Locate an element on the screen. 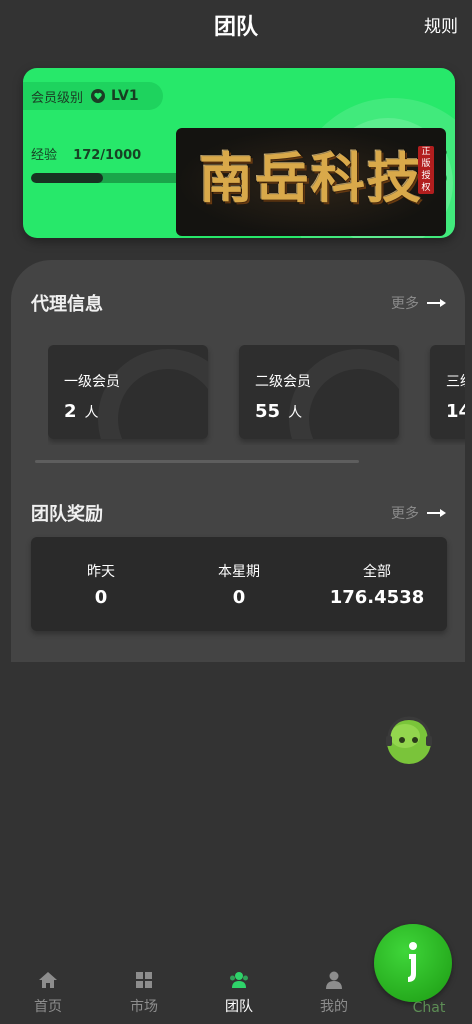 This screenshot has height=1024, width=472. agent-cards-scroller: 一级会员 2人 二级会员 55人 三级会员 14人 is located at coordinates (256, 395).